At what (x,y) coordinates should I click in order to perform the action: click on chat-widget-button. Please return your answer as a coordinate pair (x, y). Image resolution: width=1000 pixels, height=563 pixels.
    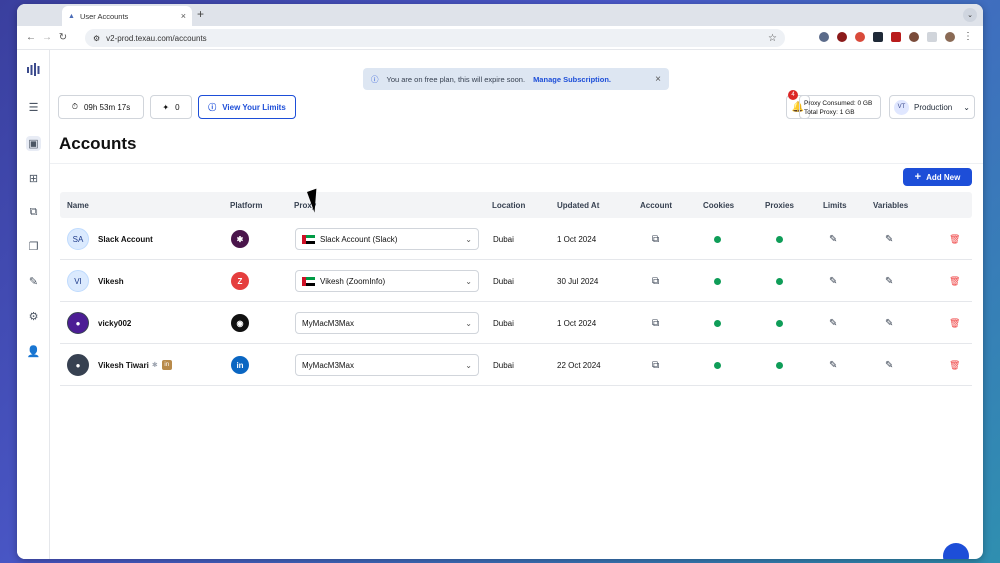
    Looking at the image, I should click on (956, 551).